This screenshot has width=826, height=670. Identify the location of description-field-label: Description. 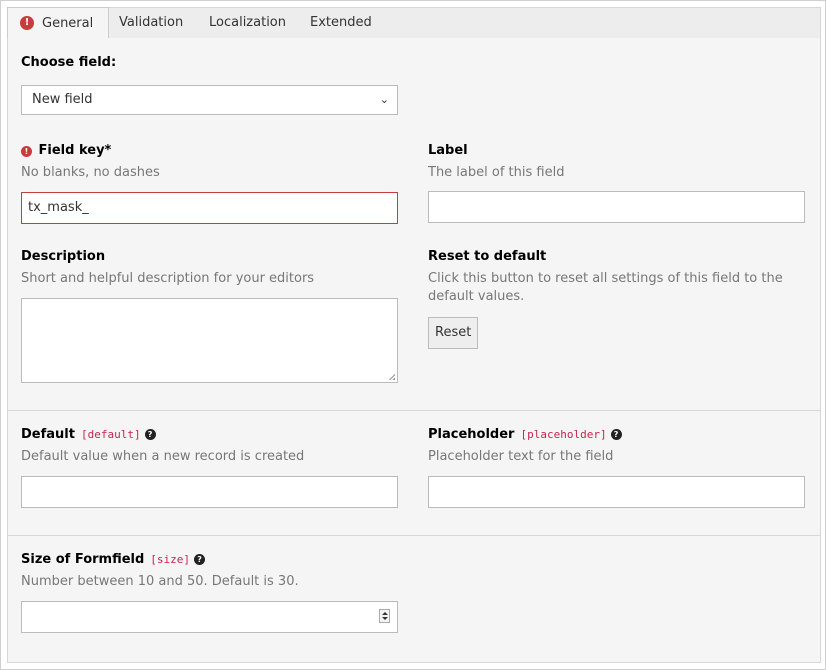
(63, 256).